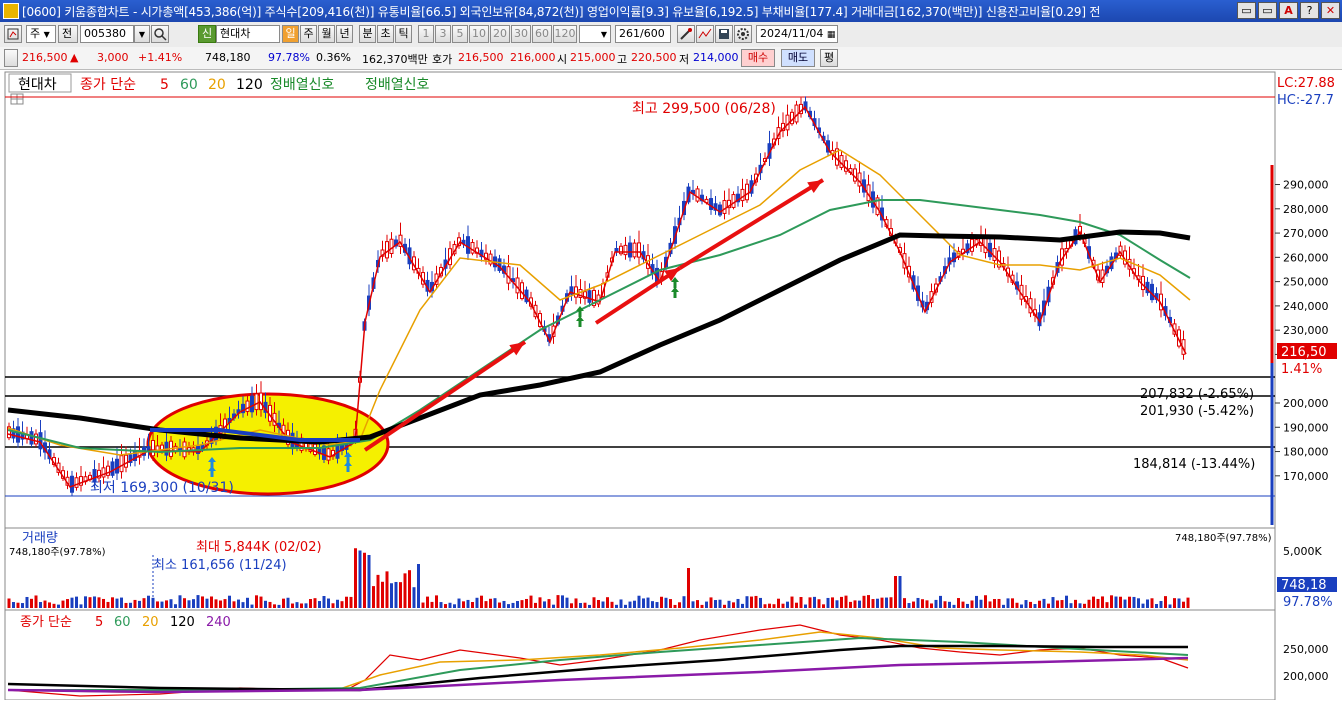 Image resolution: width=1342 pixels, height=703 pixels. Describe the element at coordinates (164, 85) in the screenshot. I see `ma5-label: 5` at that location.